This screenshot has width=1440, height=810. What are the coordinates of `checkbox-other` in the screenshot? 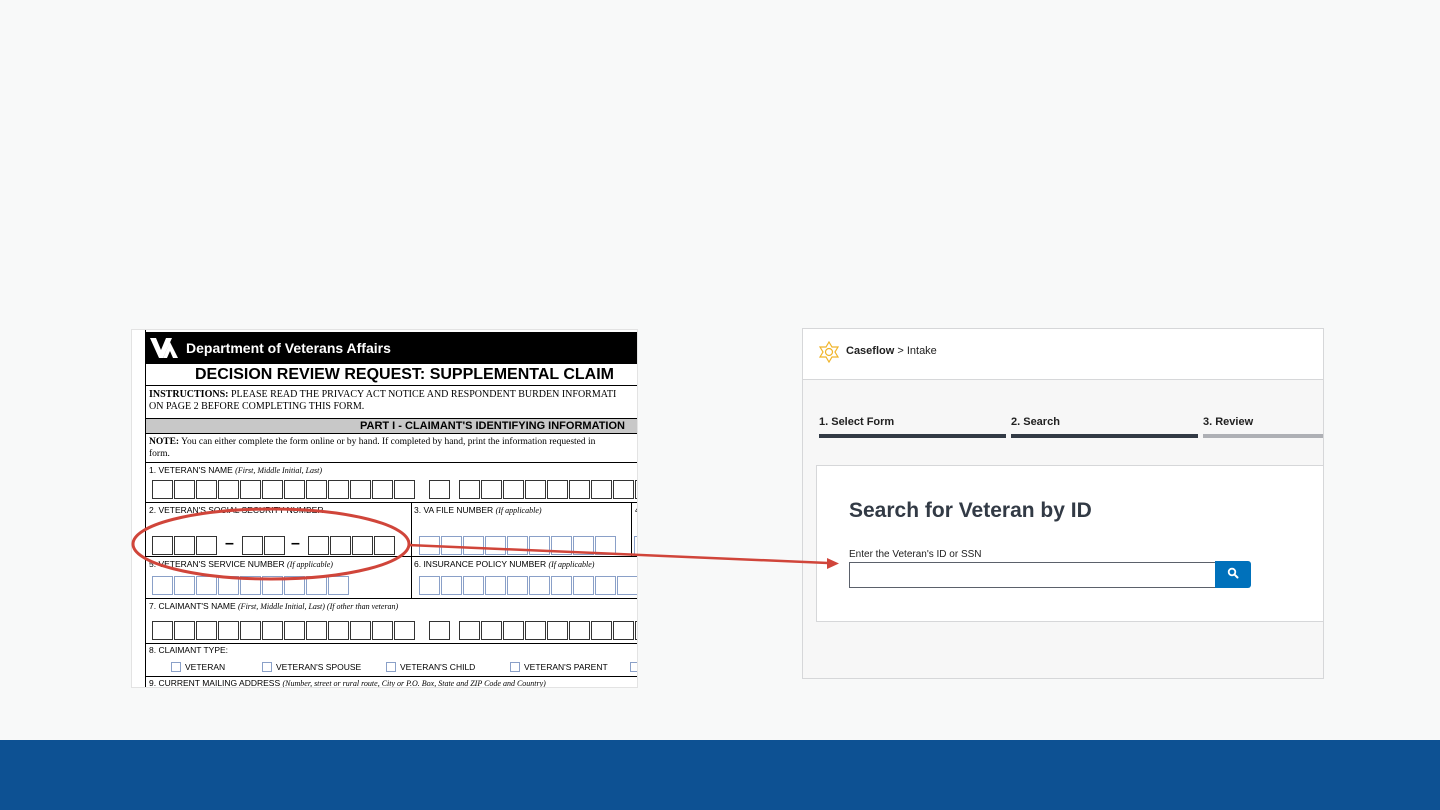 It's located at (633, 667).